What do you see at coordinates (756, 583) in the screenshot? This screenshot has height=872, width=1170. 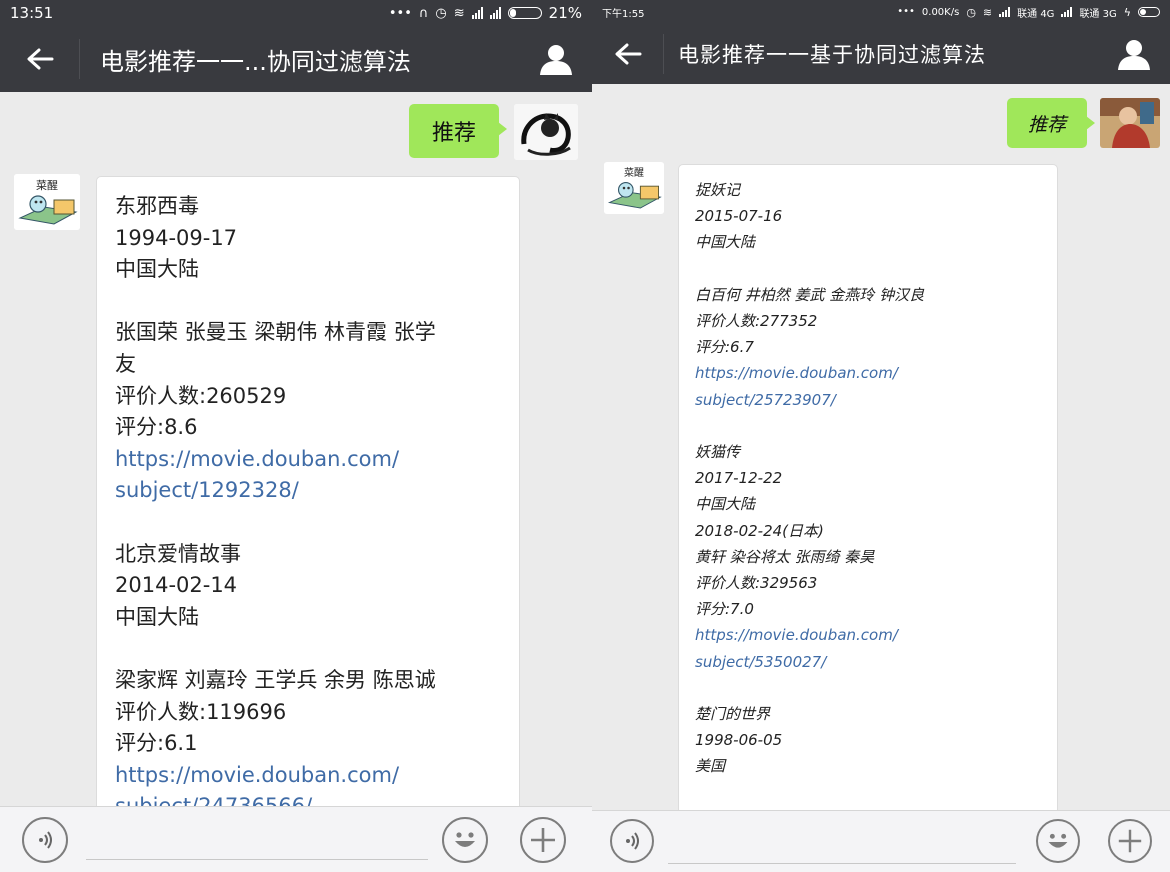 I see `message-line: 评价人数:329563` at bounding box center [756, 583].